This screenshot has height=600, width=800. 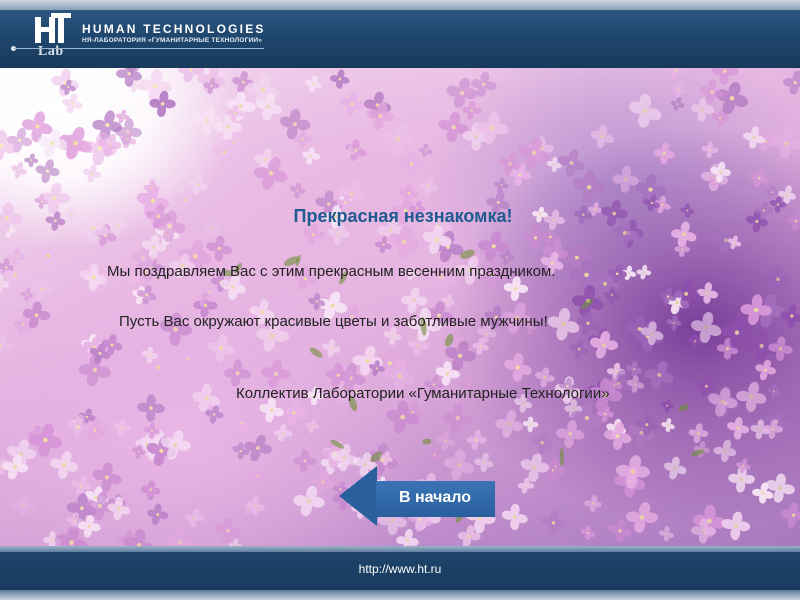 I want to click on greeting-title: Прекрасная незнакомка!, so click(x=400, y=216).